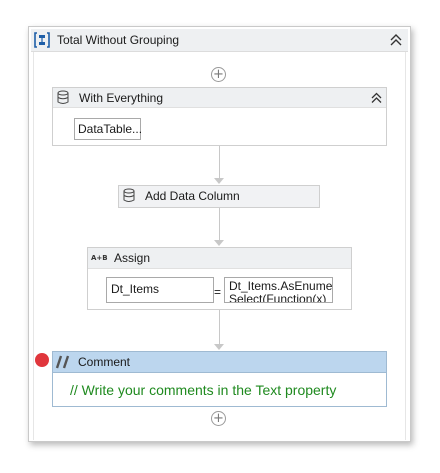 The image size is (440, 473). Describe the element at coordinates (218, 292) in the screenshot. I see `assign-equals-sign: =` at that location.